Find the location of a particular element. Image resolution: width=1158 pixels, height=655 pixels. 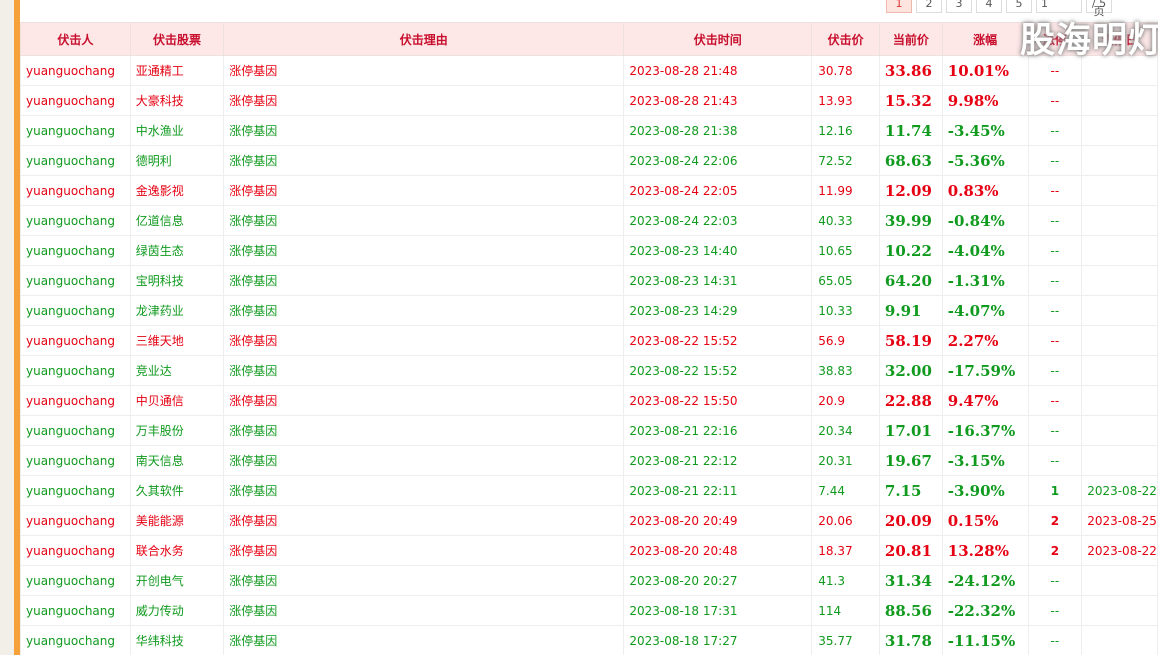

page-jump-input: 1 is located at coordinates (1059, 6).